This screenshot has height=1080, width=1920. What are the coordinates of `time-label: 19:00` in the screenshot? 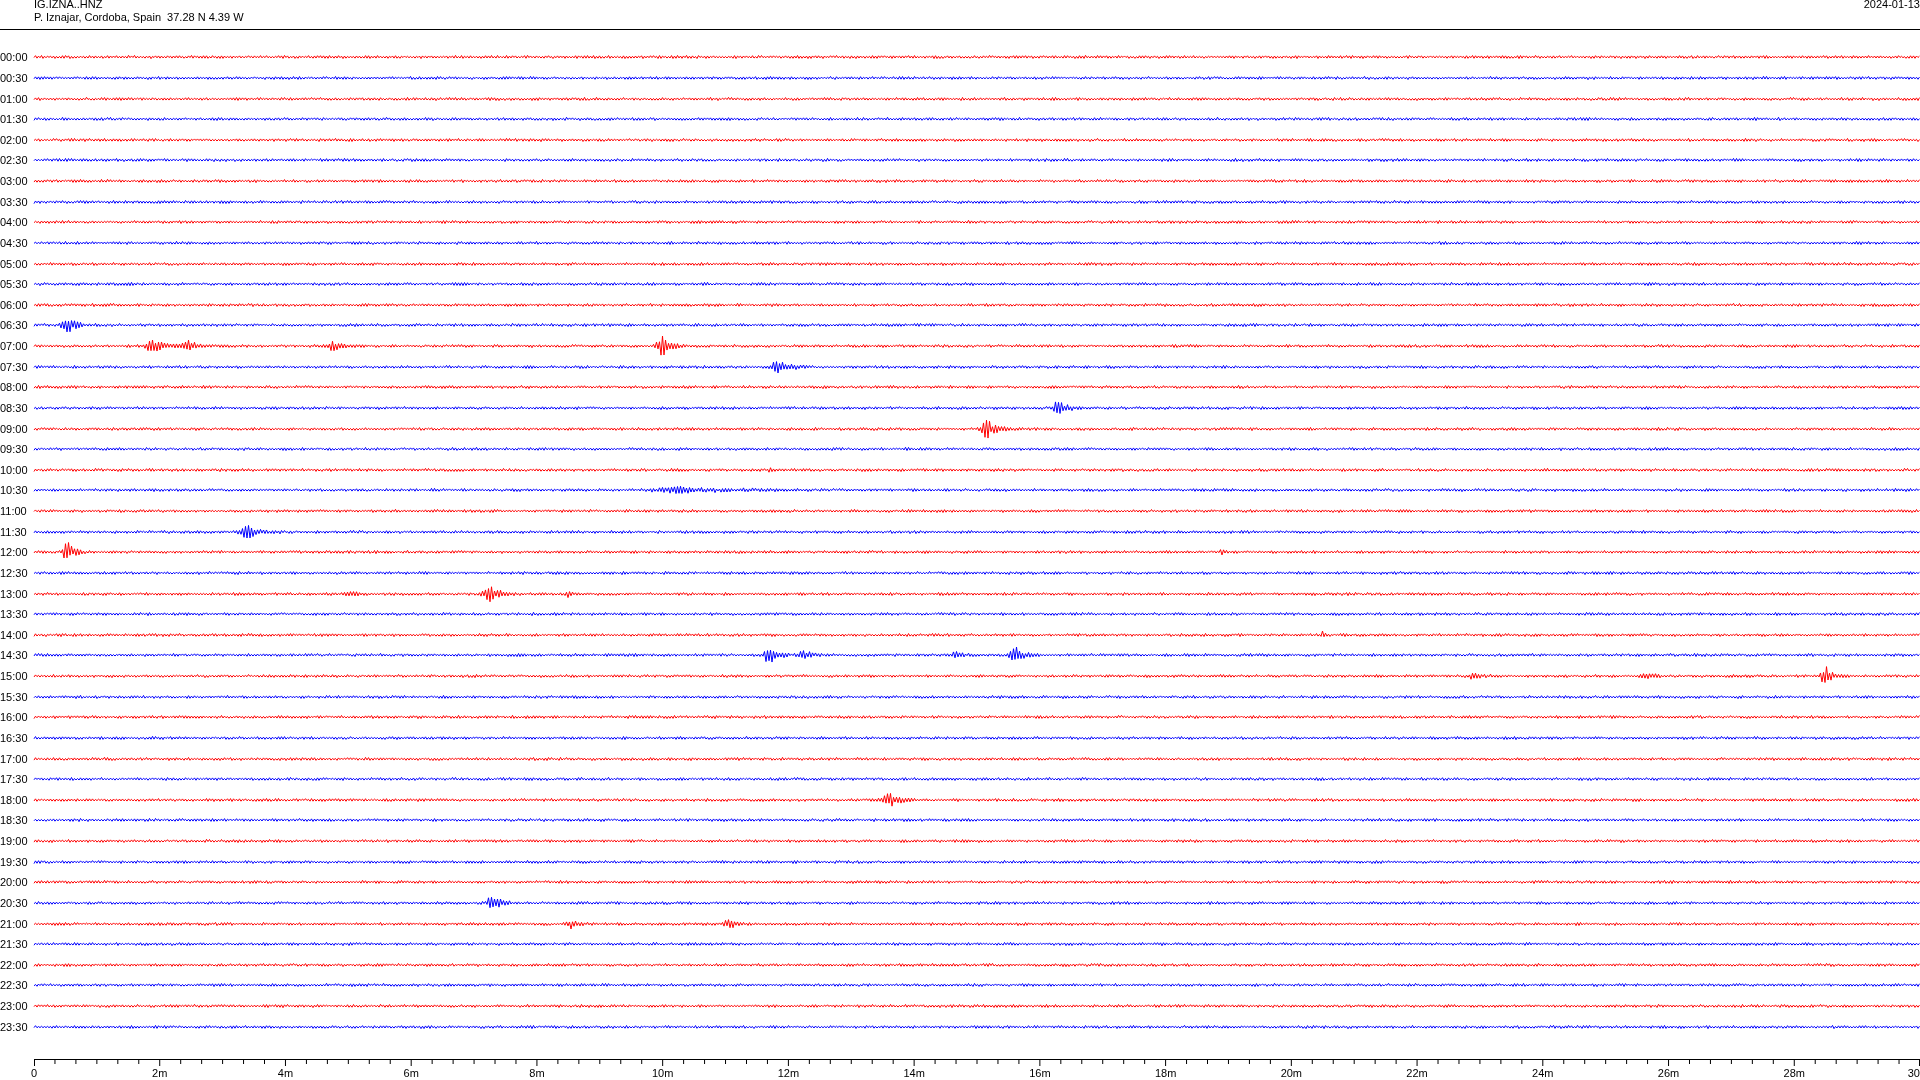 It's located at (14, 841).